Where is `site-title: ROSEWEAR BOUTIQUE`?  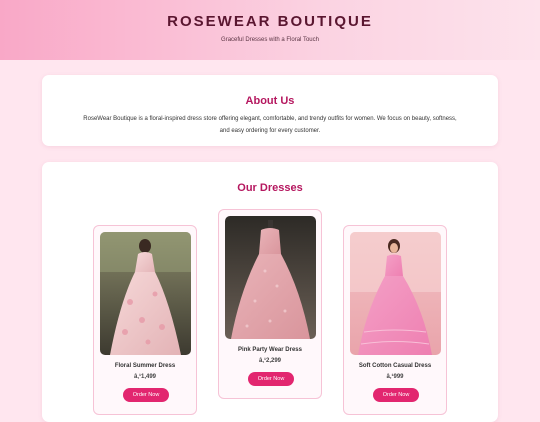
site-title: ROSEWEAR BOUTIQUE is located at coordinates (270, 21).